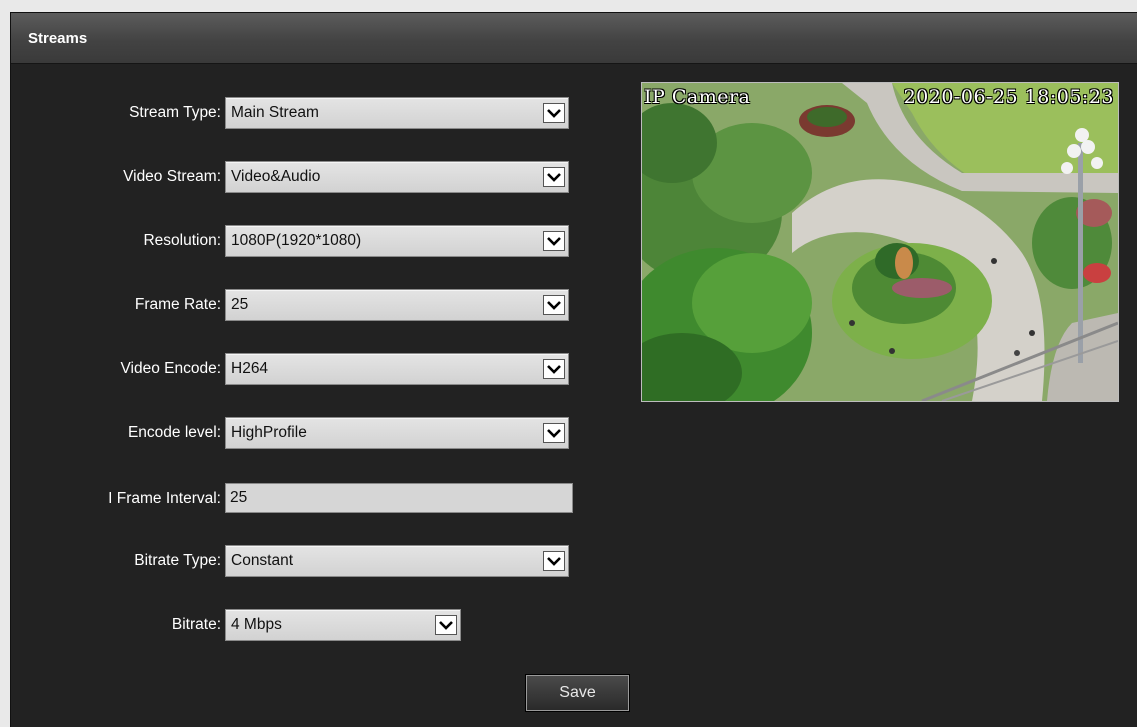  What do you see at coordinates (275, 112) in the screenshot?
I see `stream-type-value: Main Stream` at bounding box center [275, 112].